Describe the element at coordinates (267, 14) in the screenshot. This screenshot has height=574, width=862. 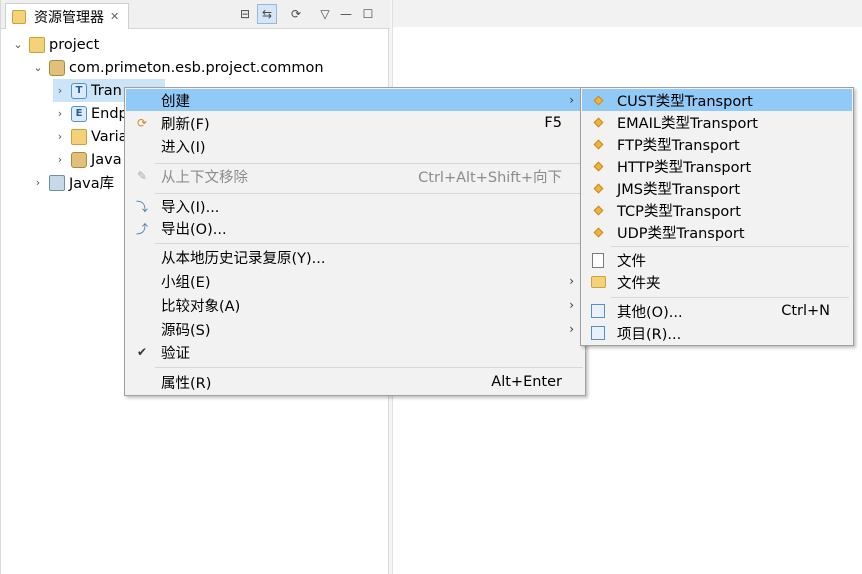
I see `link-with-editor-icon: ⇆` at that location.